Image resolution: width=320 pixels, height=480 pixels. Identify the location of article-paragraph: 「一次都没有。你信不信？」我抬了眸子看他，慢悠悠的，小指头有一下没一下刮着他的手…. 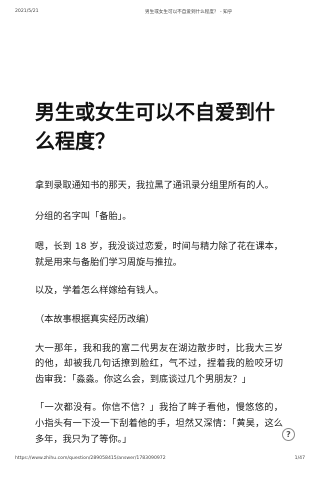
(159, 423).